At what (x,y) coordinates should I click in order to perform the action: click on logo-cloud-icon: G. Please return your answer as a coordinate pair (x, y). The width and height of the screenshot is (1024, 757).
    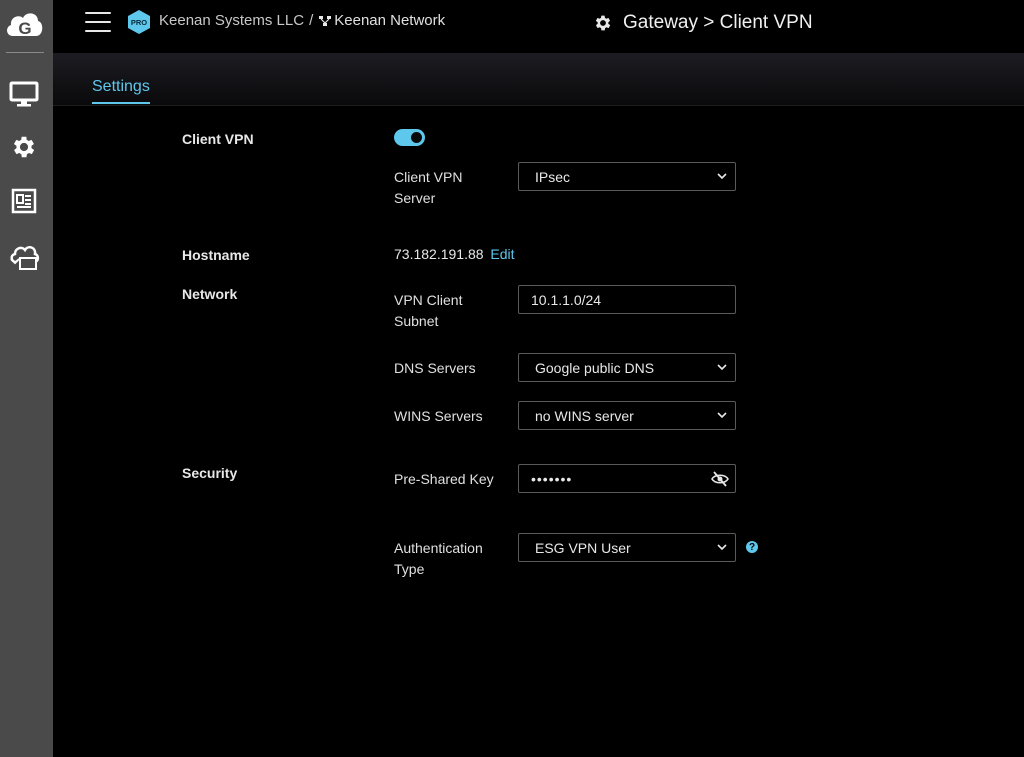
    Looking at the image, I should click on (24, 24).